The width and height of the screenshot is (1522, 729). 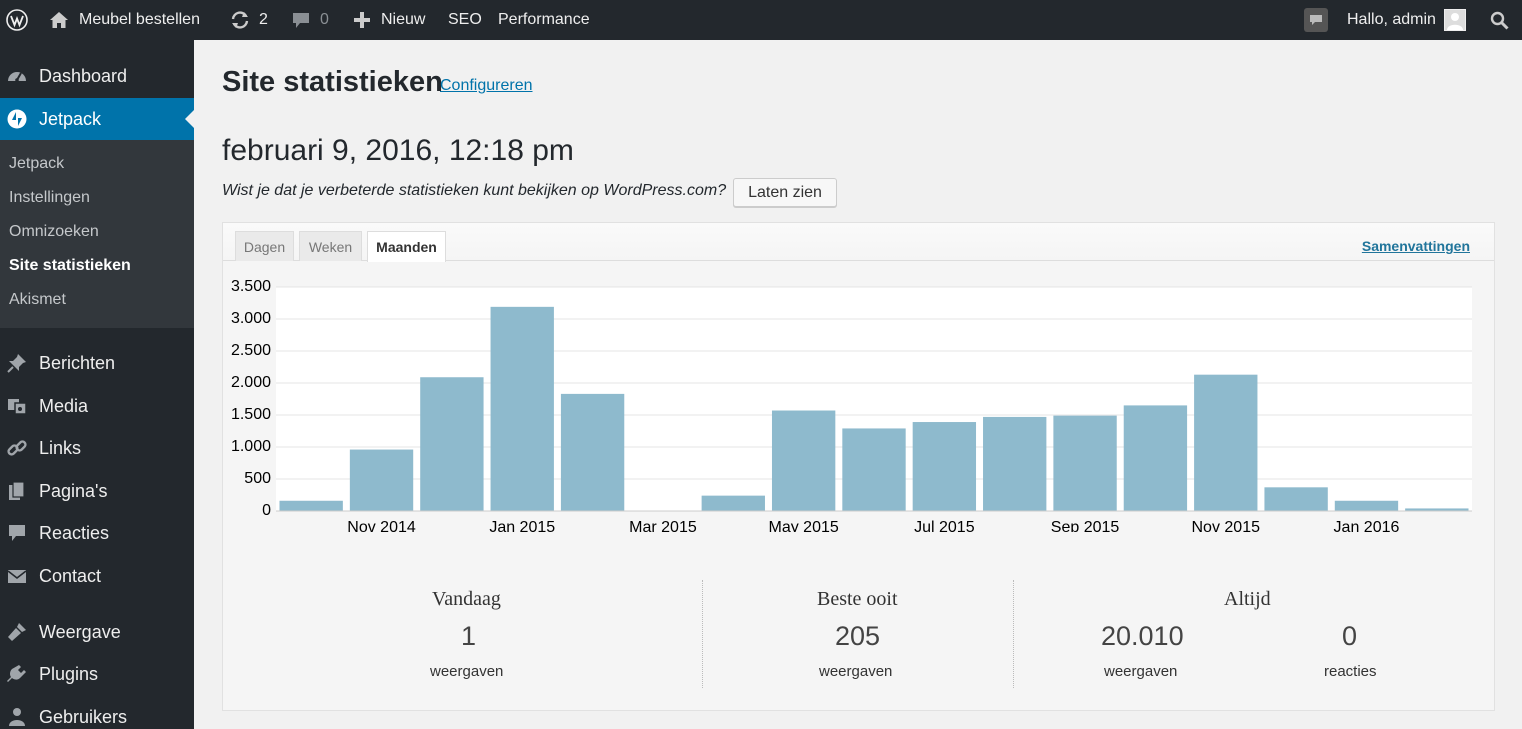 I want to click on stats-datetime: februari 9, 2016, 12:18 pm, so click(x=398, y=150).